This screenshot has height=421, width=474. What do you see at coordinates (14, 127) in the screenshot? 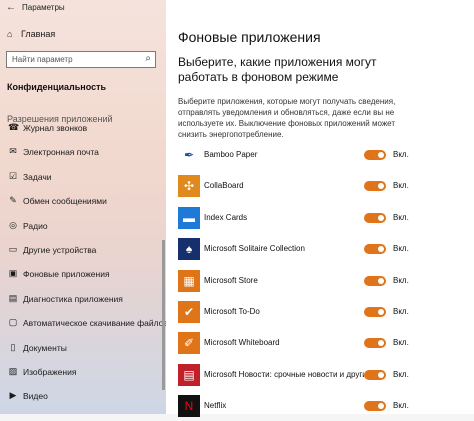
I see `call-log-icon: ☎` at bounding box center [14, 127].